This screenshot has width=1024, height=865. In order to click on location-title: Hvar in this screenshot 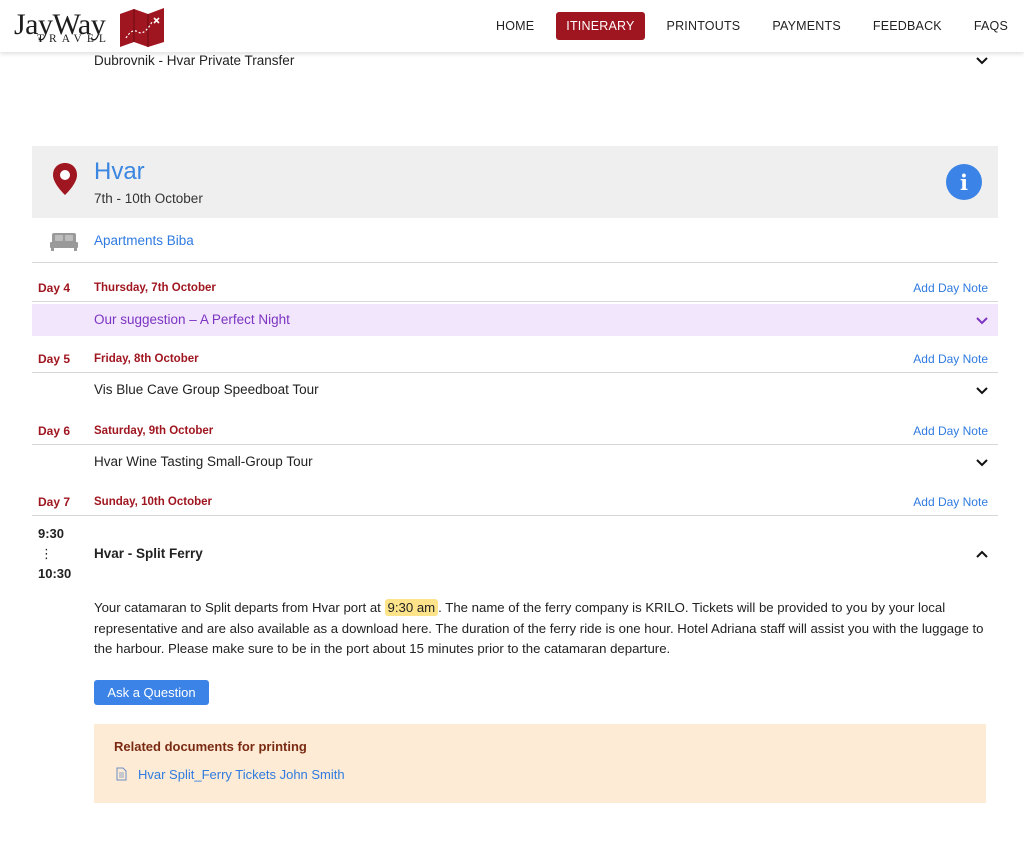, I will do `click(119, 171)`.